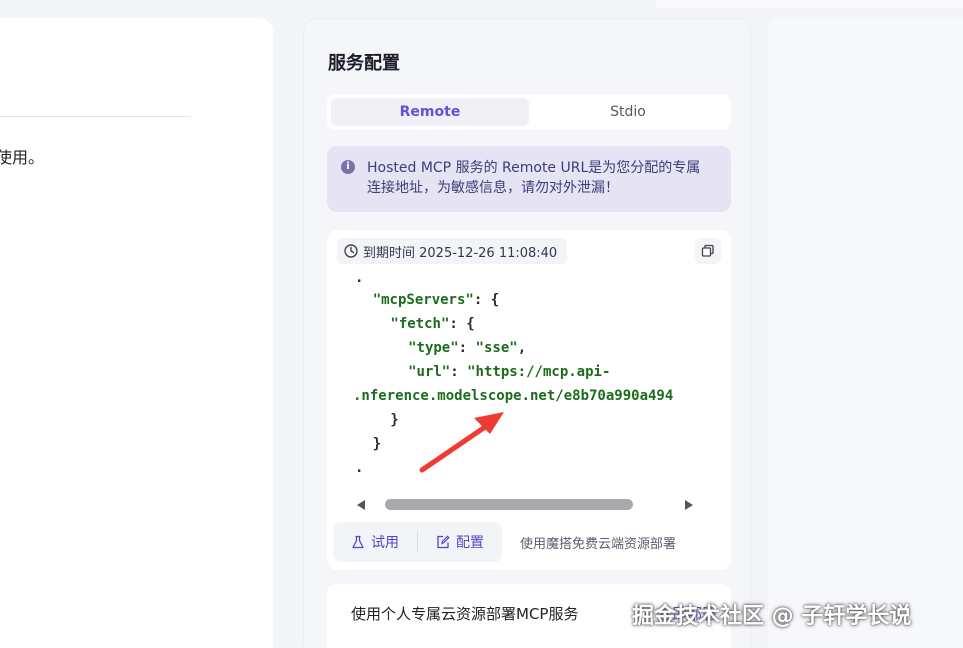 This screenshot has height=648, width=963. I want to click on flask-icon, so click(358, 542).